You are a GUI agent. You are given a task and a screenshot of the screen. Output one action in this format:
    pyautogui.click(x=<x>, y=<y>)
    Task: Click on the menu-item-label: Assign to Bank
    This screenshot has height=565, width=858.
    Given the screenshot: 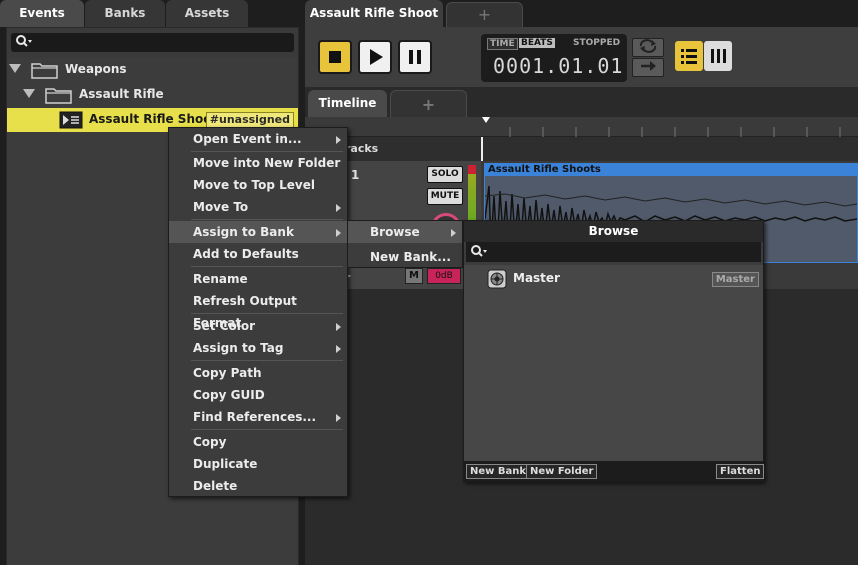 What is the action you would take?
    pyautogui.click(x=243, y=232)
    